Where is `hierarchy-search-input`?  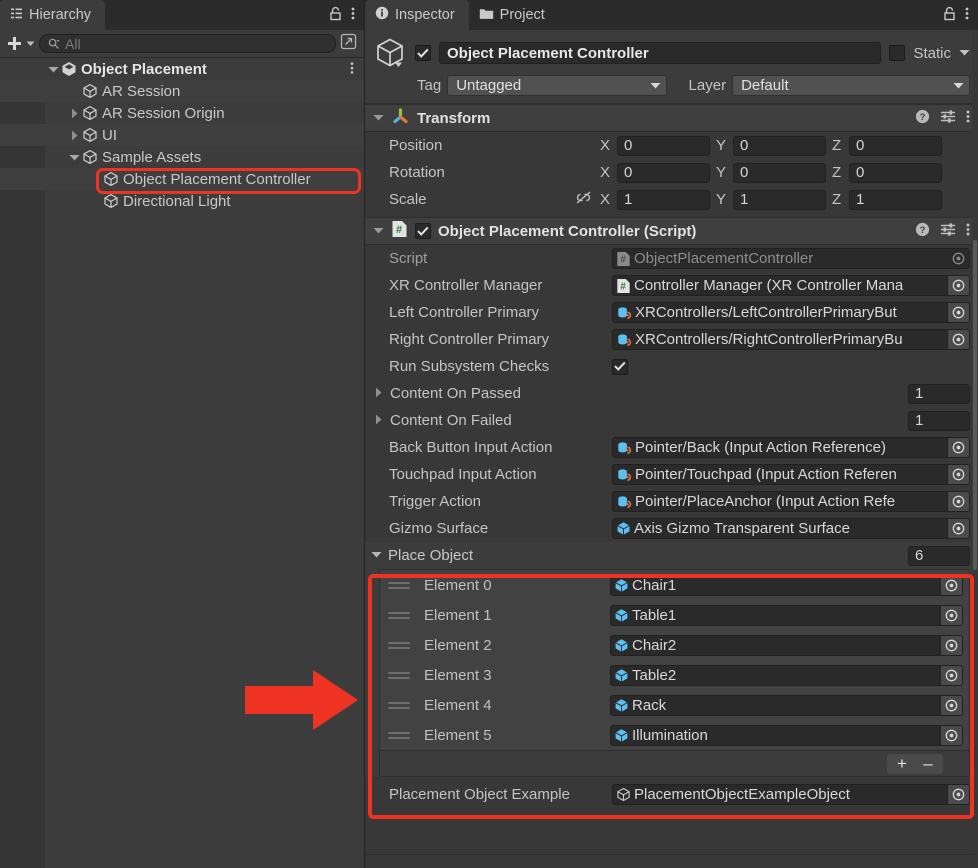
hierarchy-search-input is located at coordinates (196, 43).